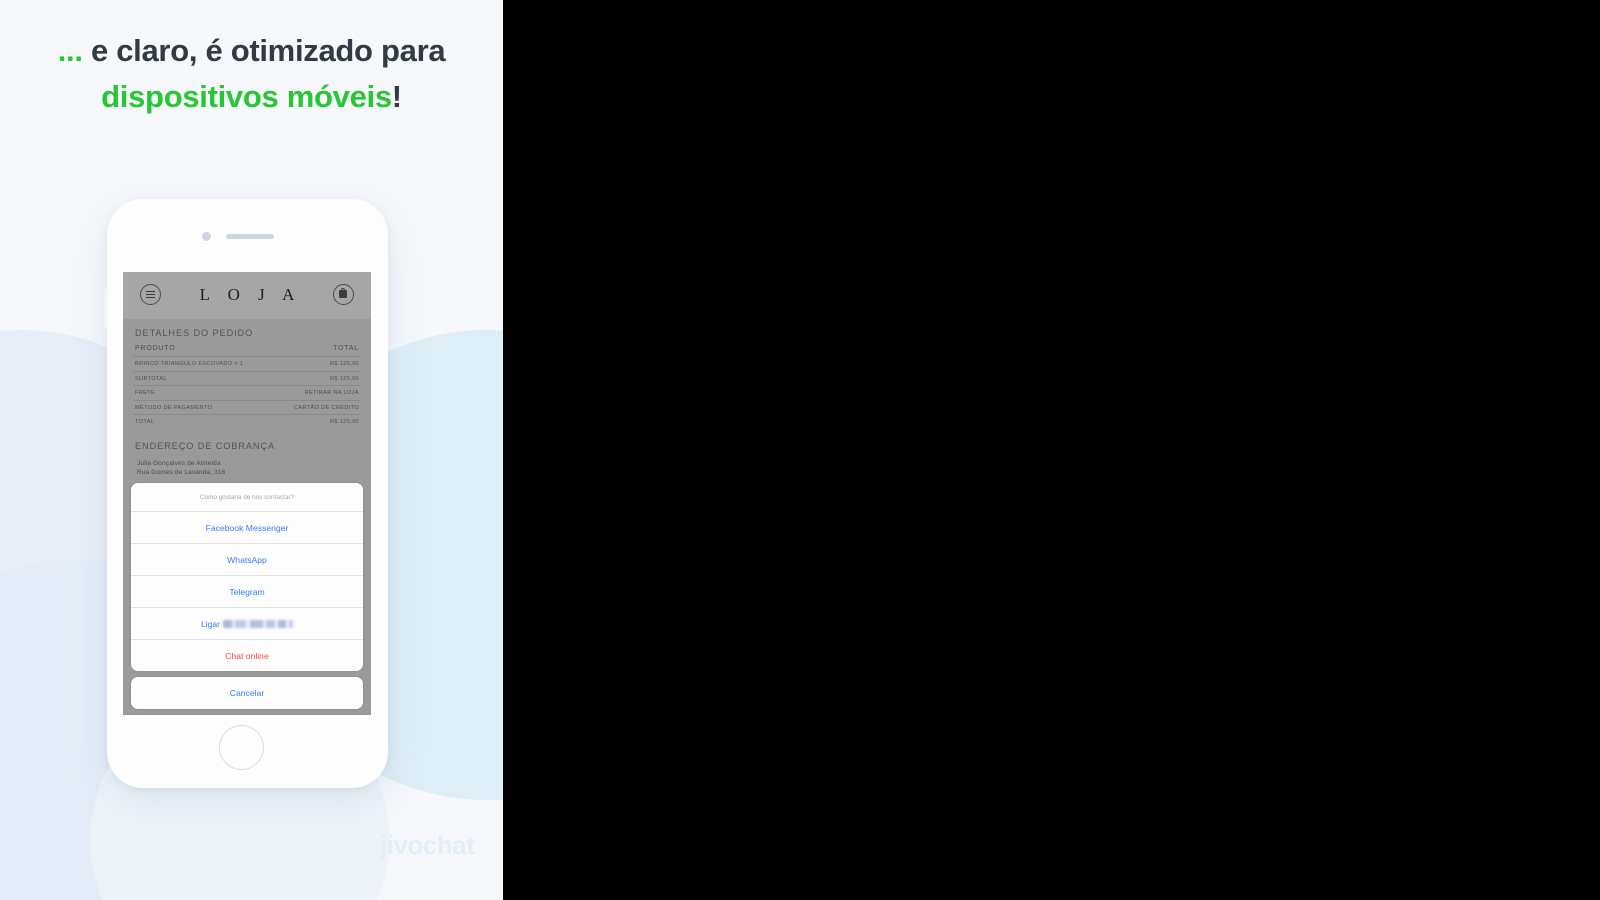  I want to click on table-header-row: PRODUTO TOTAL, so click(247, 351).